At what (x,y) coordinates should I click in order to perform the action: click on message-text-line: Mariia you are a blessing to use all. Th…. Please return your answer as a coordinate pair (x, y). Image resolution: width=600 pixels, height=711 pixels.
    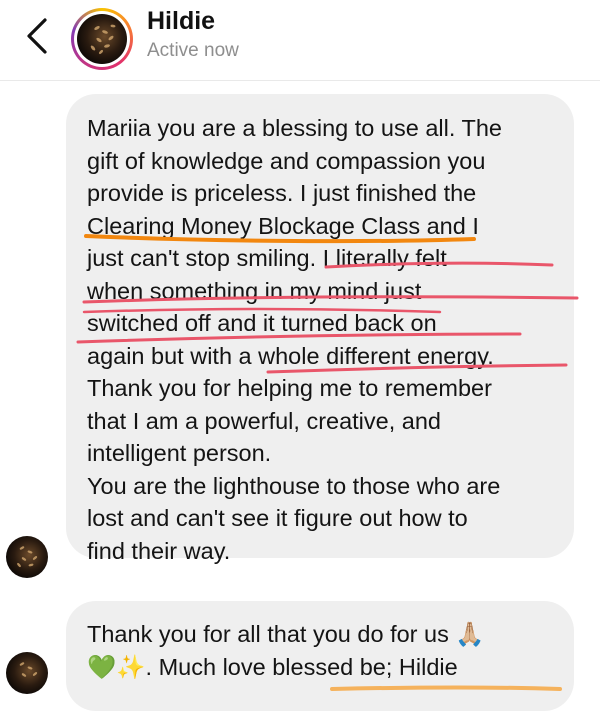
    Looking at the image, I should click on (294, 128).